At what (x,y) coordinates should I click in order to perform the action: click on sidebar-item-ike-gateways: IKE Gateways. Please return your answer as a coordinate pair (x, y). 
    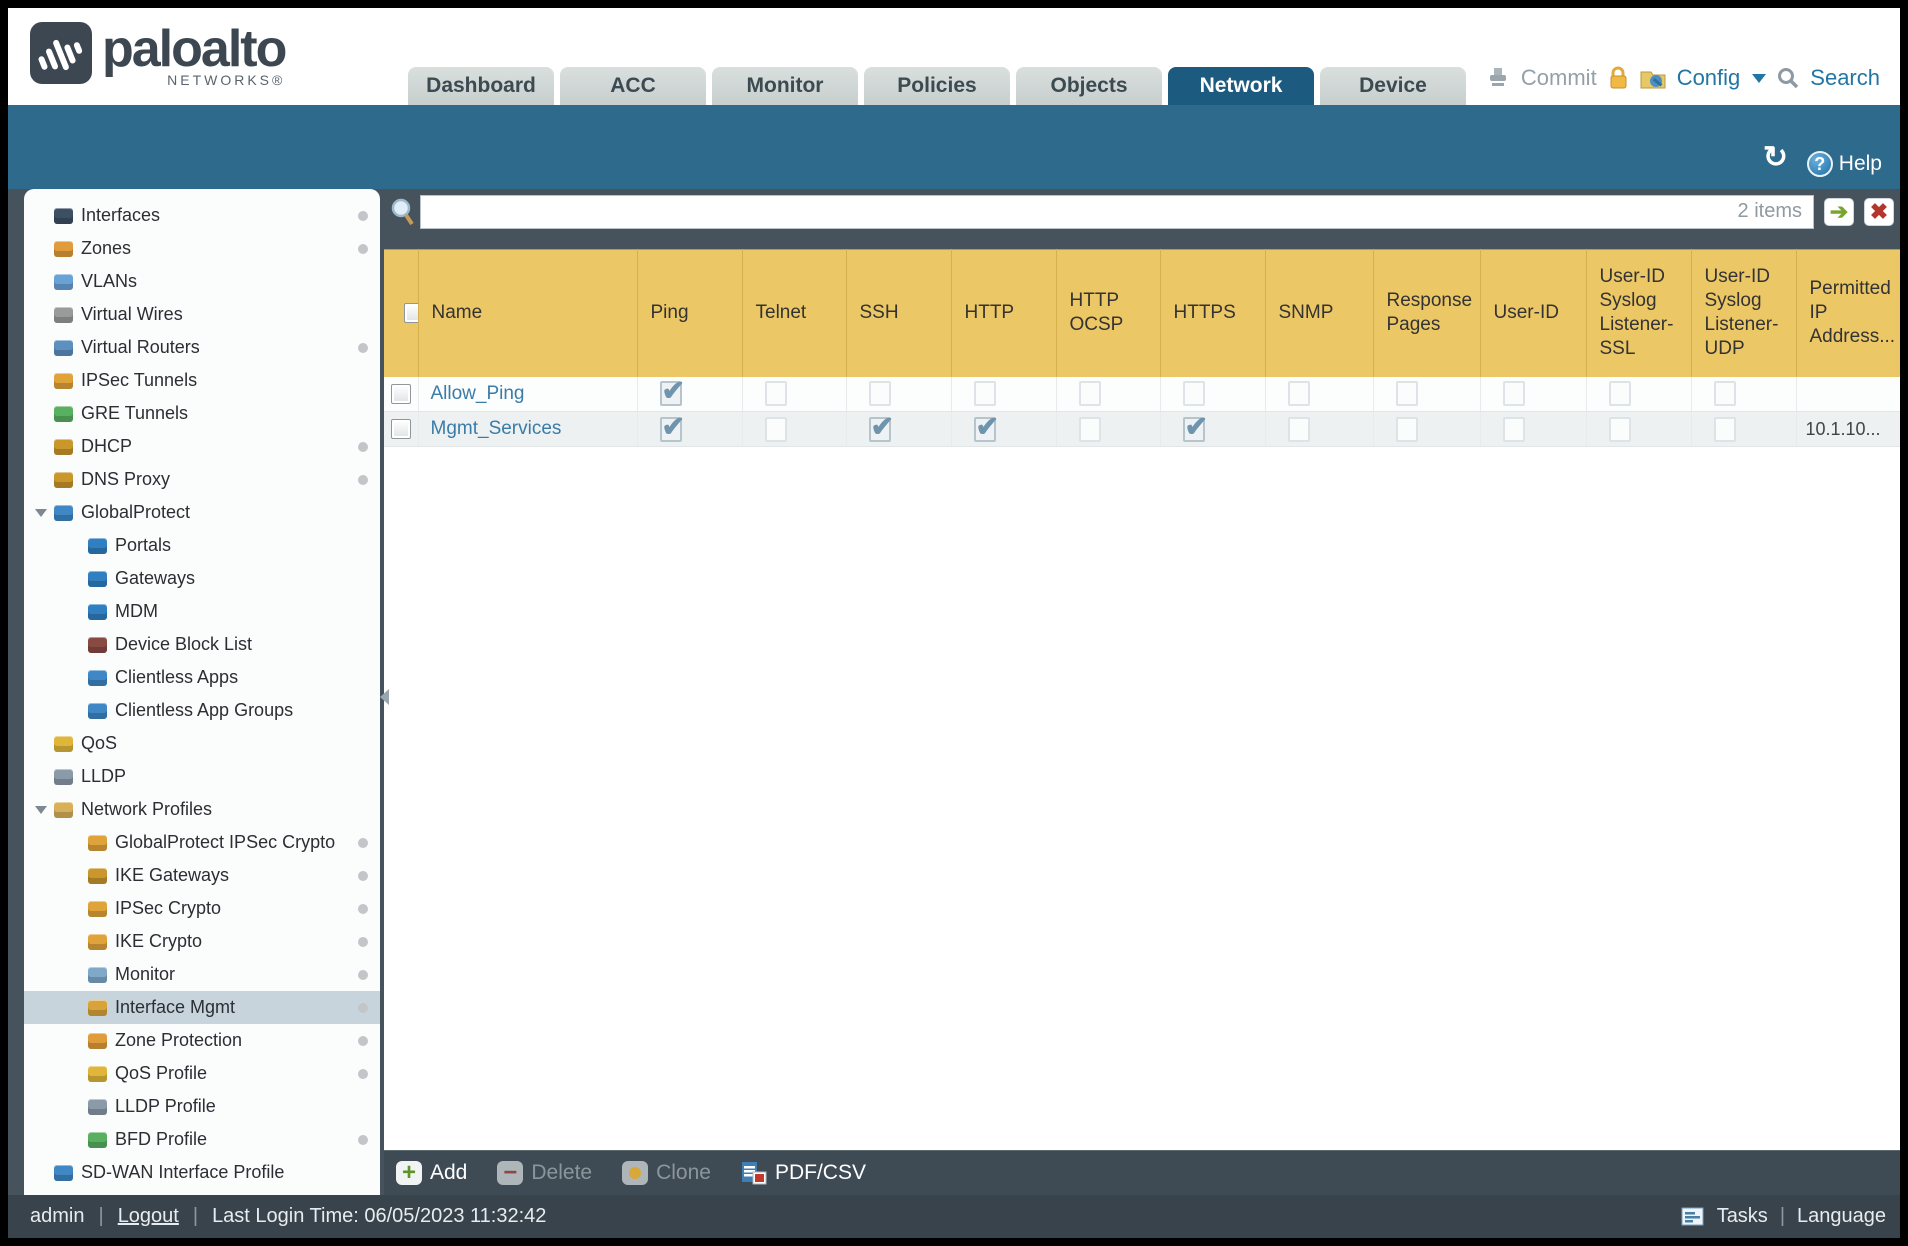
    Looking at the image, I should click on (202, 875).